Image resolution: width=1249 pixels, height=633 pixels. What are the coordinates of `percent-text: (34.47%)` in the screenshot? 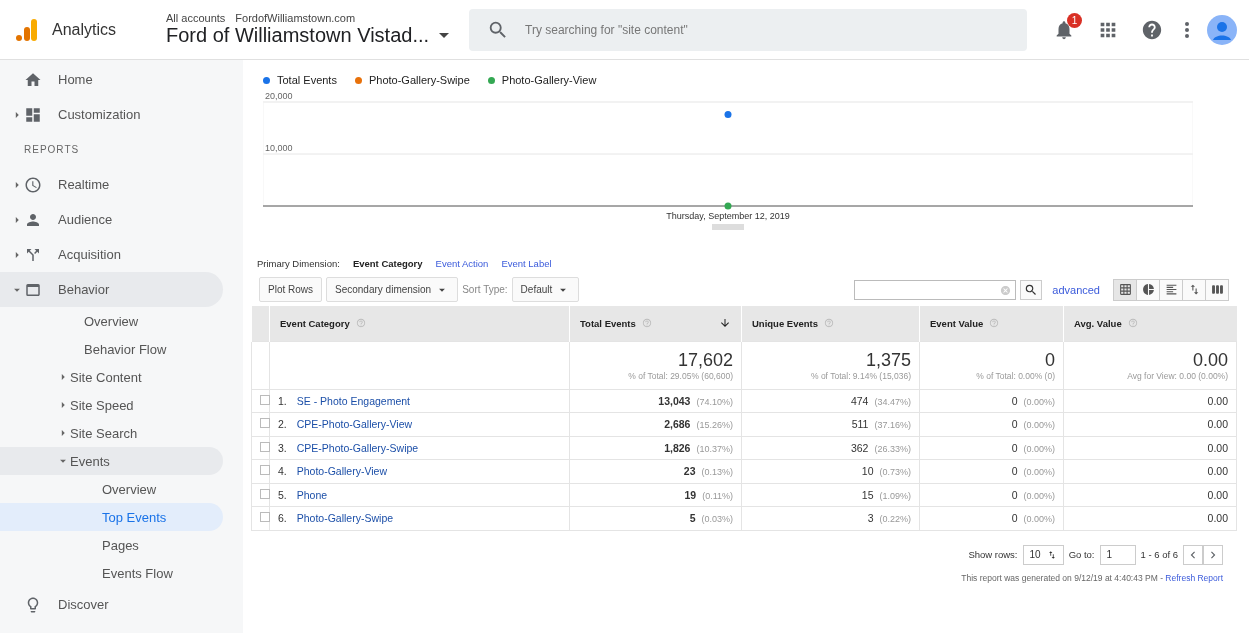 It's located at (892, 401).